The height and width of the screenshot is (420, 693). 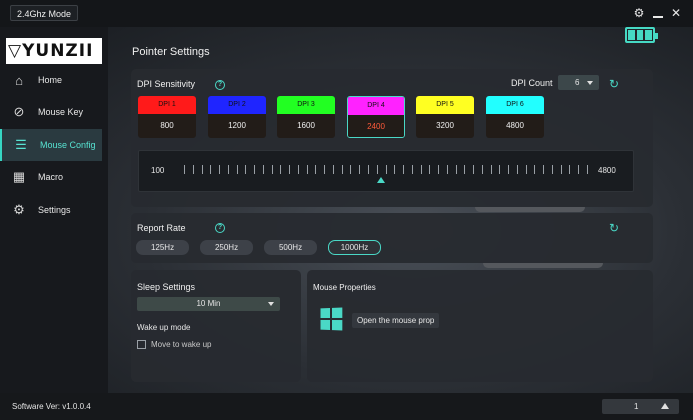 I want to click on sidebar-item-home: ⌂ Home, so click(x=51, y=80).